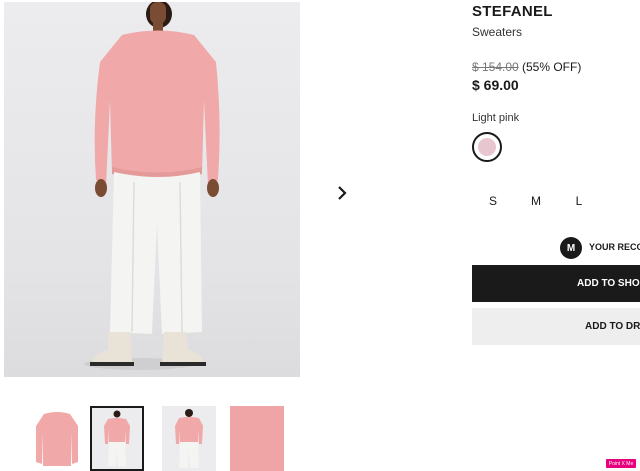  What do you see at coordinates (556, 326) in the screenshot?
I see `add-to-wishlist-button: ADD TO DR` at bounding box center [556, 326].